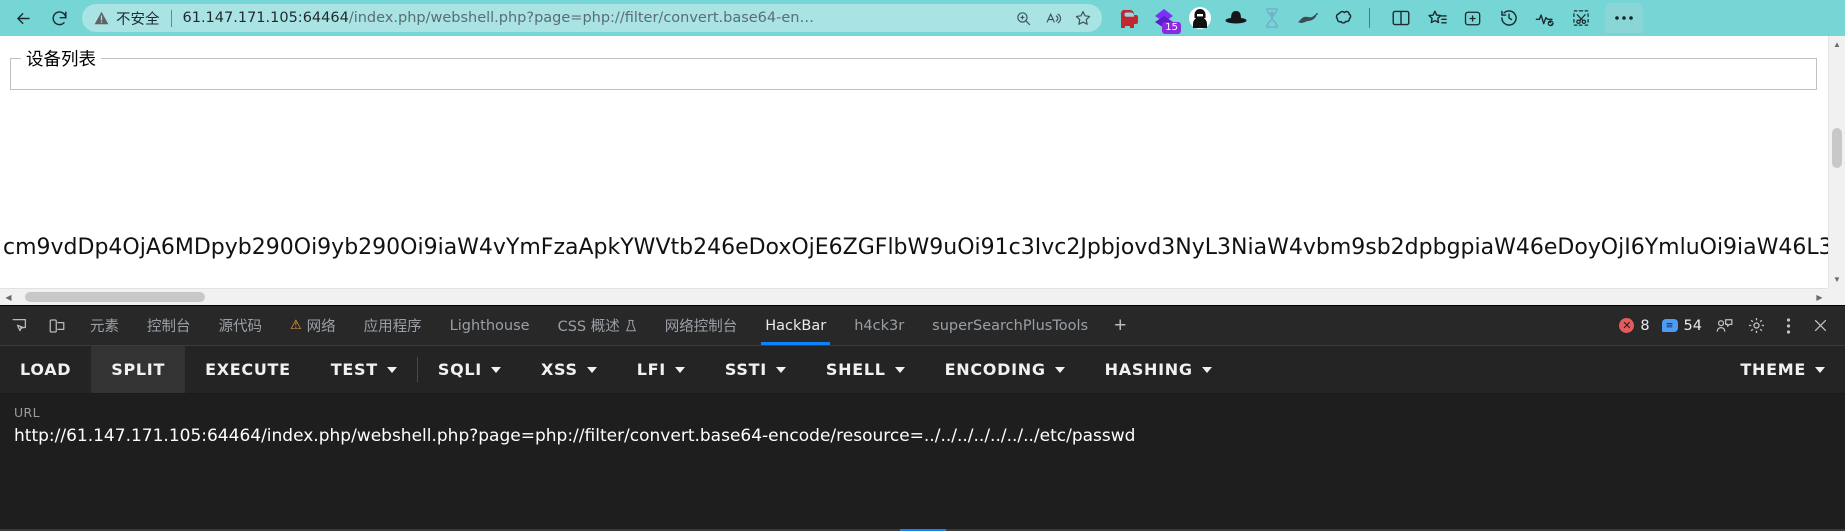 This screenshot has height=531, width=1845. What do you see at coordinates (1634, 326) in the screenshot?
I see `error-count-indicator: ✕ 8` at bounding box center [1634, 326].